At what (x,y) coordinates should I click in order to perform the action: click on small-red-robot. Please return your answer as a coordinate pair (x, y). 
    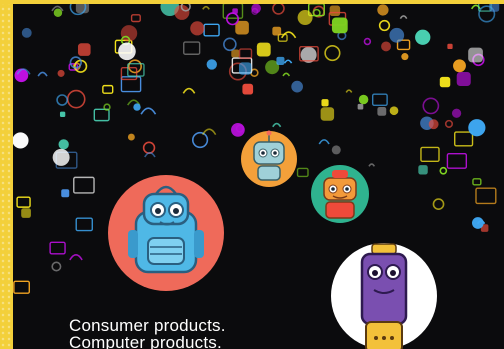
    Looking at the image, I should click on (340, 194).